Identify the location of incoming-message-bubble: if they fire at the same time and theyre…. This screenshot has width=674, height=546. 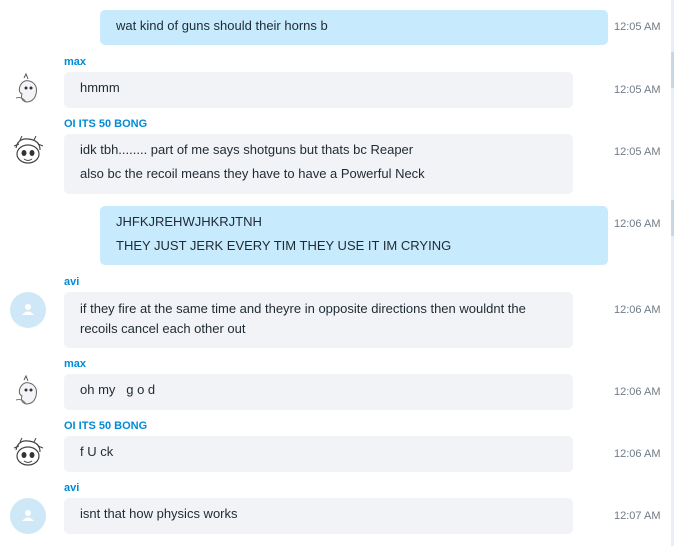
(318, 320).